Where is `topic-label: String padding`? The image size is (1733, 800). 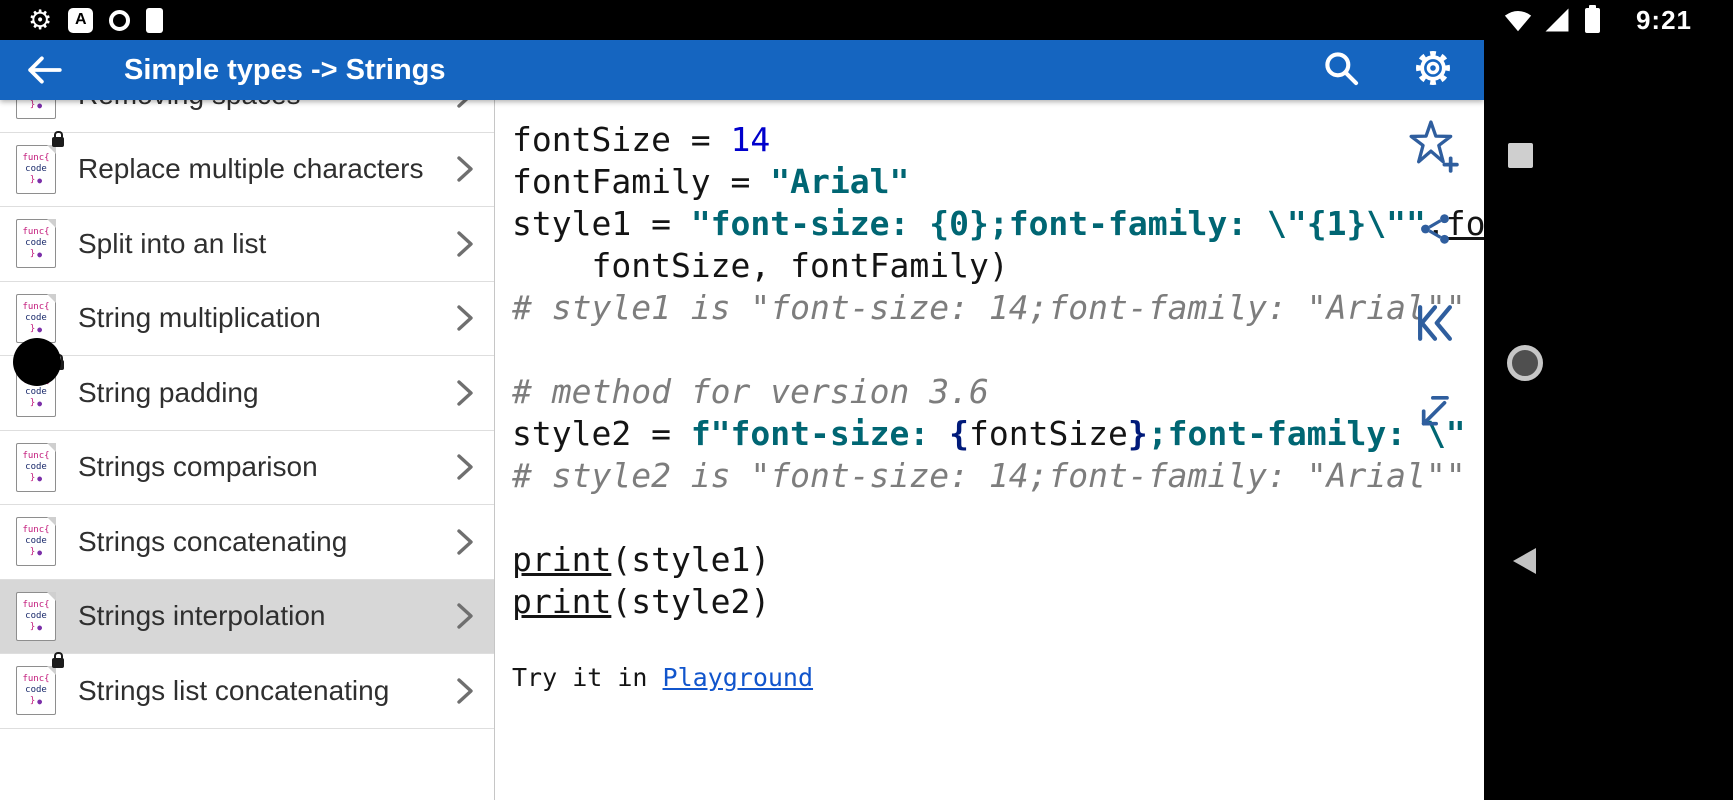
topic-label: String padding is located at coordinates (168, 392).